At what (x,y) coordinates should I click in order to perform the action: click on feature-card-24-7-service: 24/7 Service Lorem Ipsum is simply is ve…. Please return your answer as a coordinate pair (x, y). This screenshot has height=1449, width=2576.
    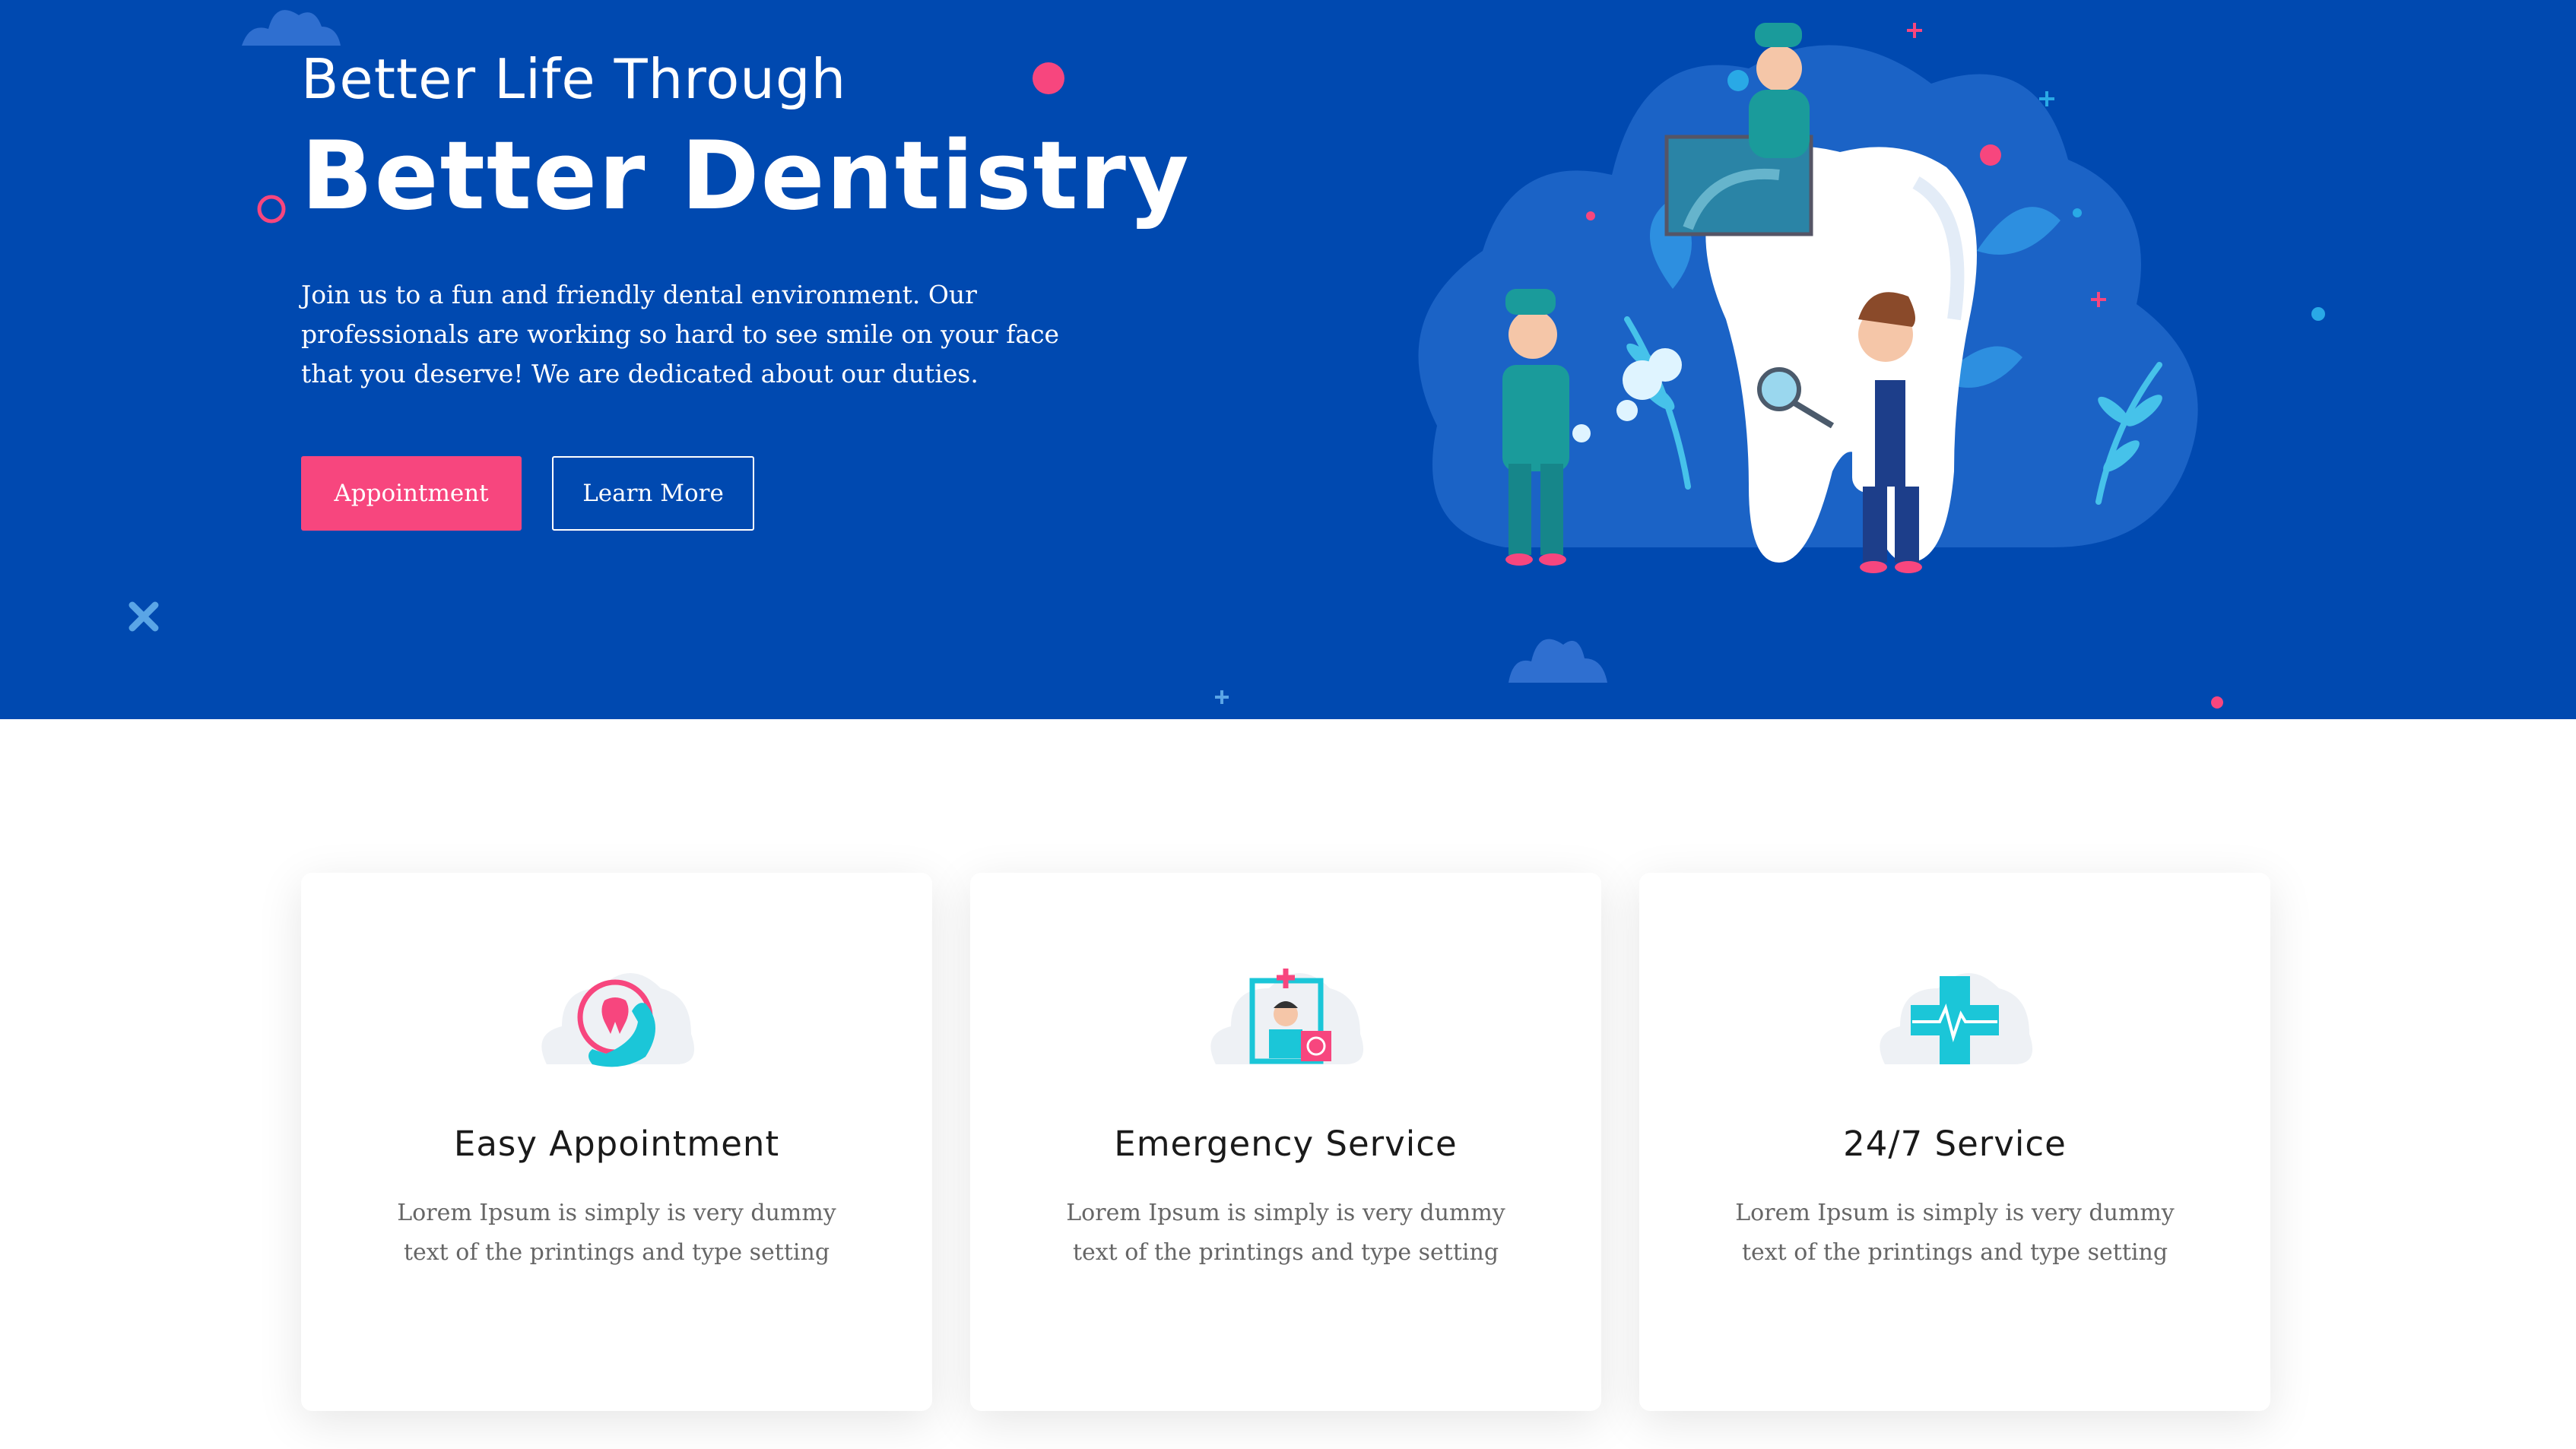
    Looking at the image, I should click on (1955, 1142).